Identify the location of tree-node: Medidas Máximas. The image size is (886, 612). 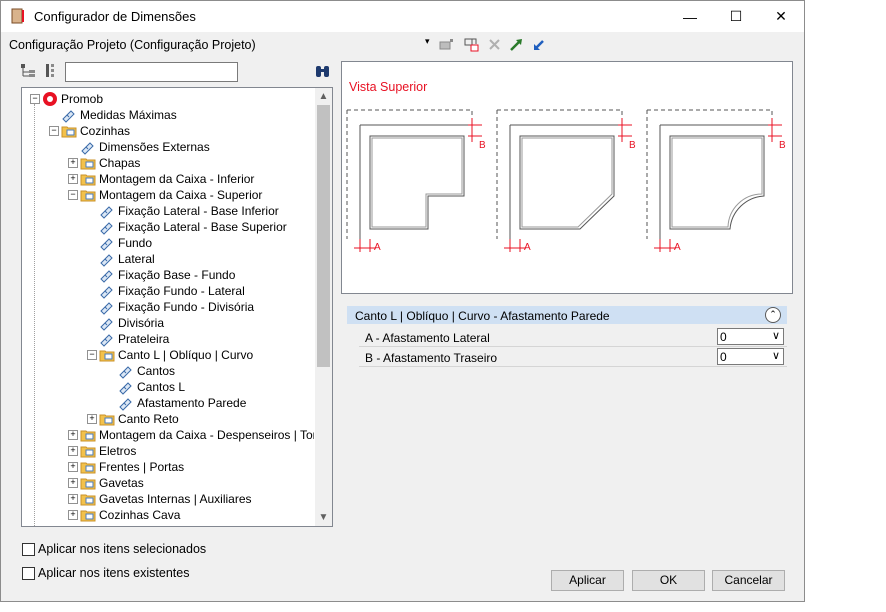
(168, 115).